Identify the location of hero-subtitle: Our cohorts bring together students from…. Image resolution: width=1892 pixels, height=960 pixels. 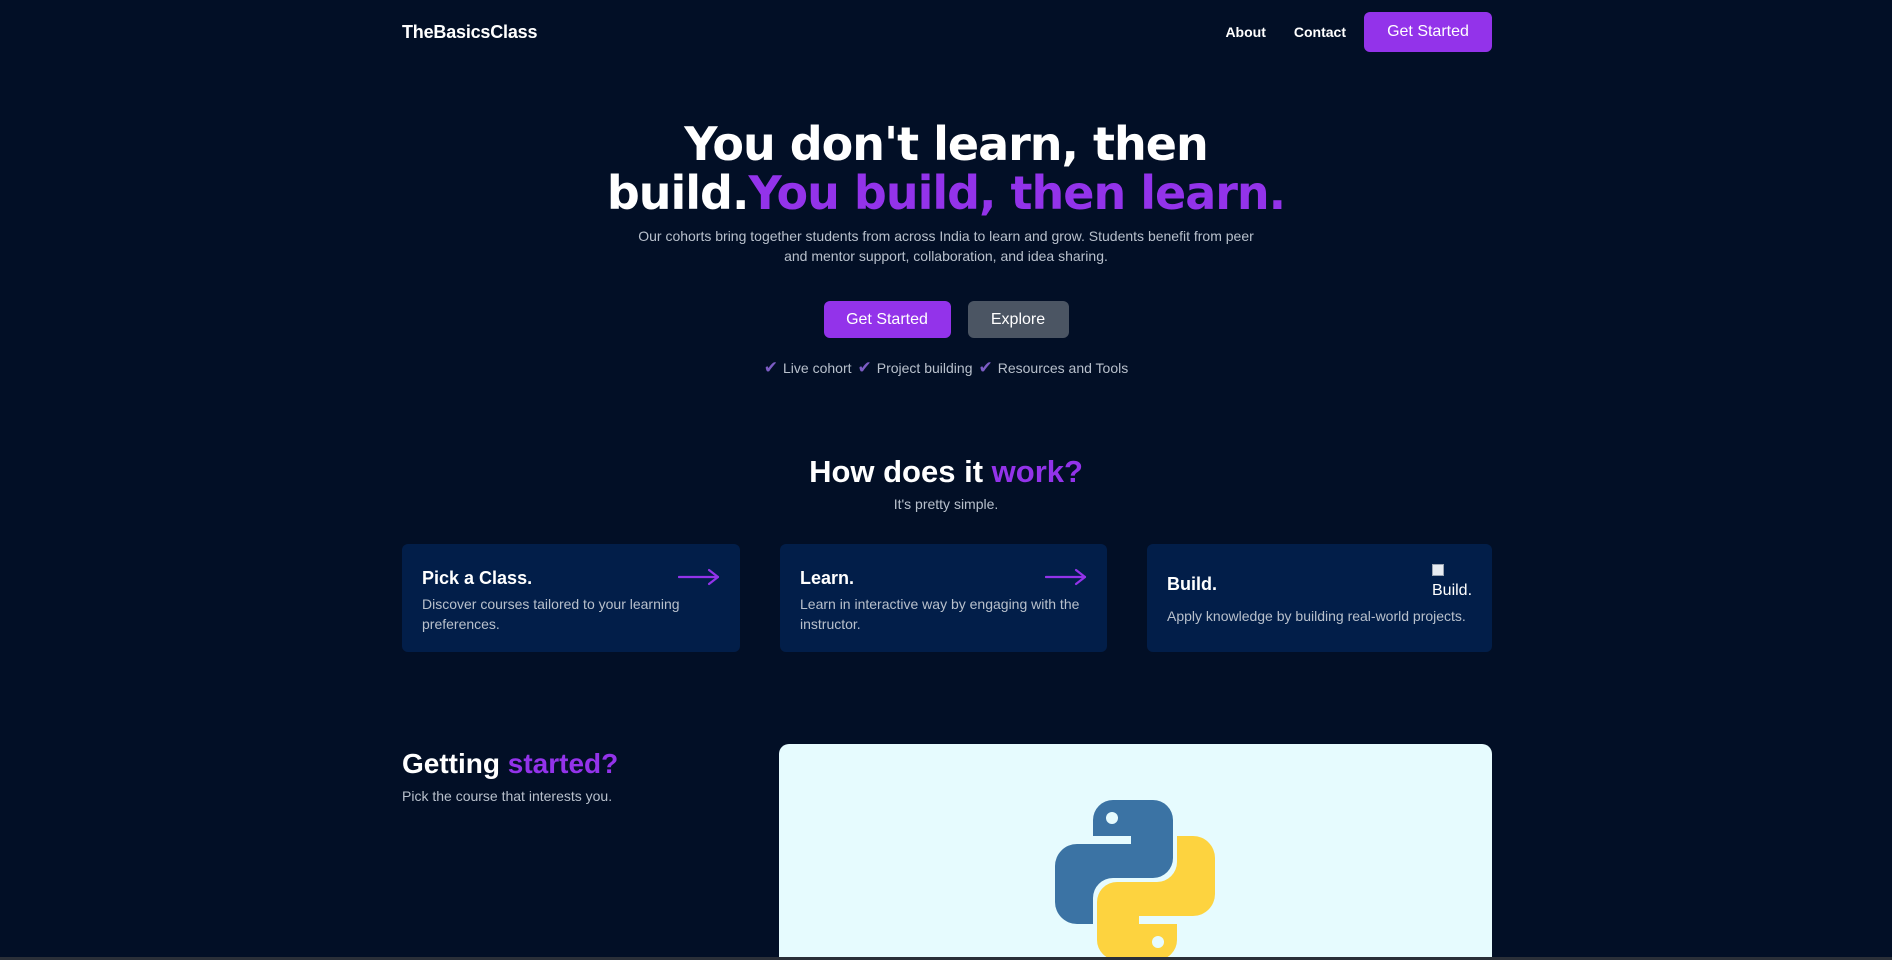
(946, 246).